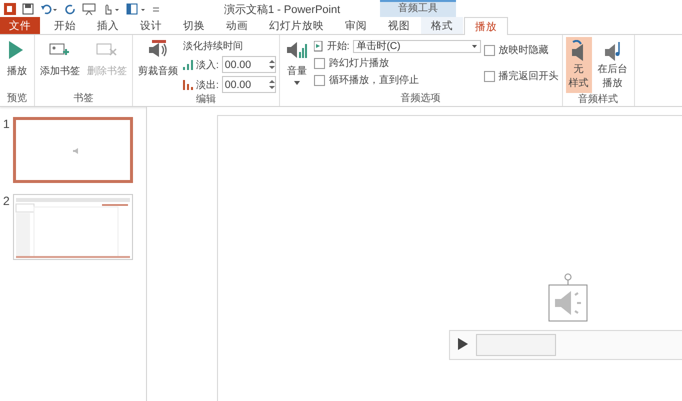  What do you see at coordinates (296, 50) in the screenshot?
I see `volume-icon` at bounding box center [296, 50].